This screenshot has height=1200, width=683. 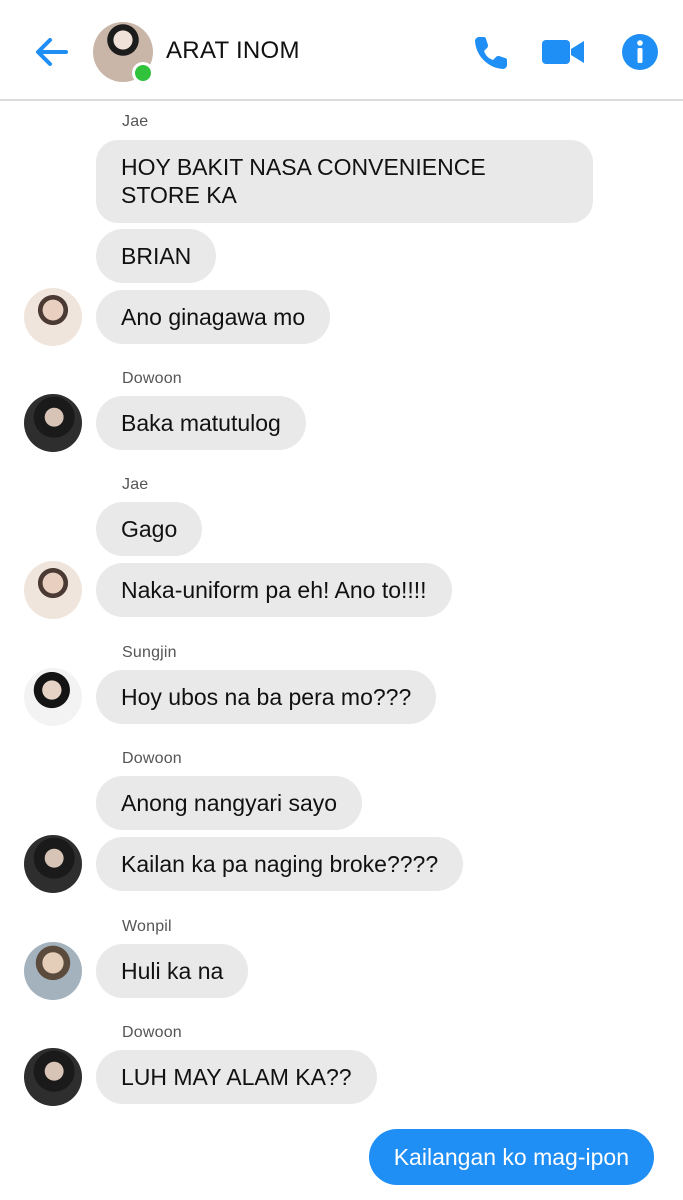 I want to click on message-bubble: Gago, so click(x=149, y=529).